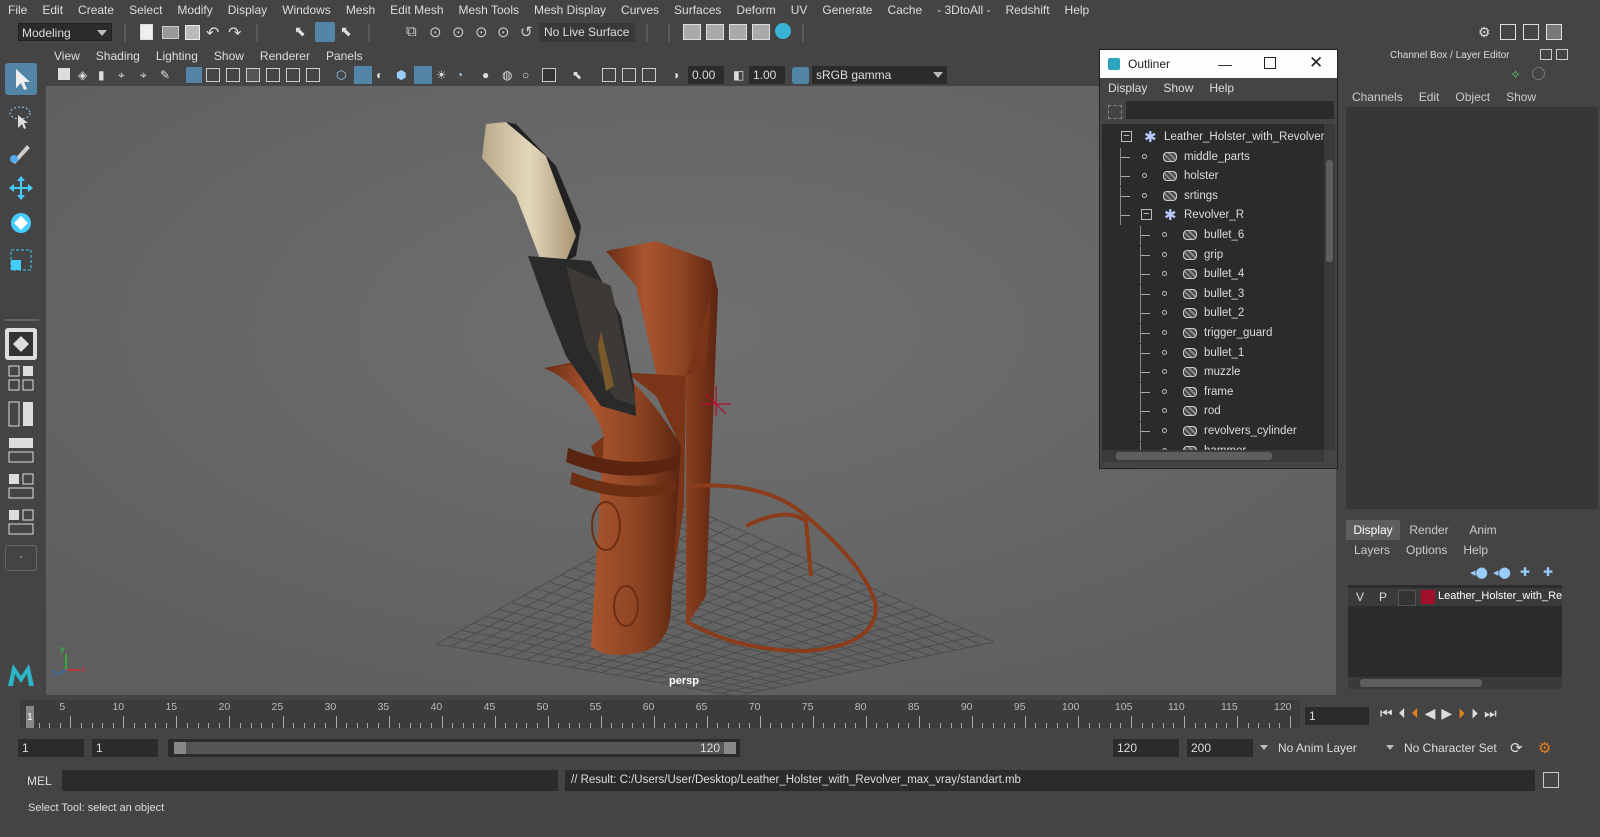  What do you see at coordinates (325, 32) in the screenshot?
I see `select-by-object-icon` at bounding box center [325, 32].